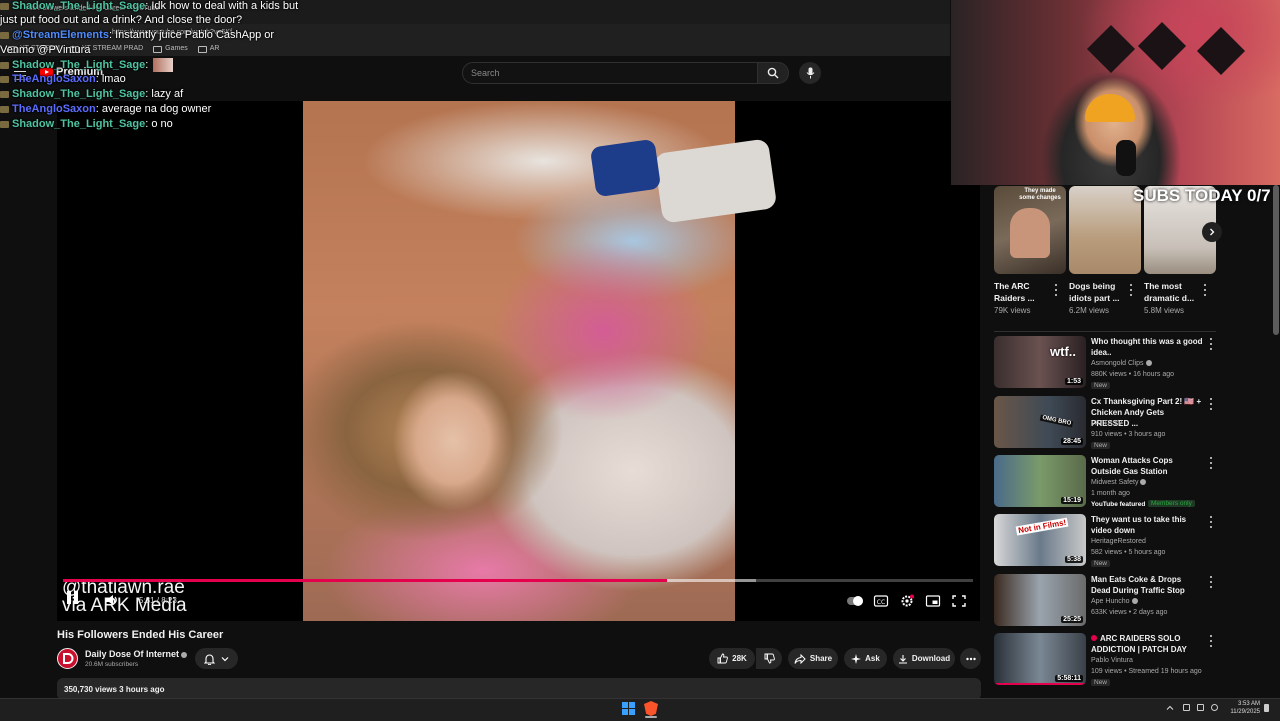 Image resolution: width=1280 pixels, height=721 pixels. I want to click on ask-button: Ask, so click(865, 658).